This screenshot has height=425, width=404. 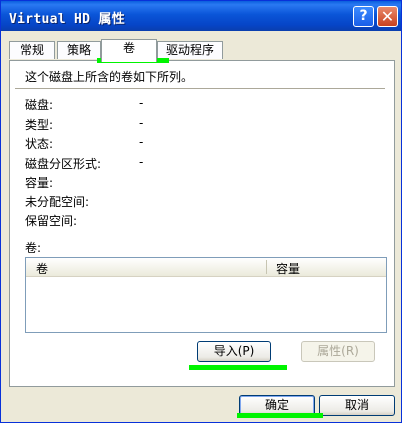 What do you see at coordinates (201, 16) in the screenshot?
I see `title-bar: Virtual HD 属性 ? ✕` at bounding box center [201, 16].